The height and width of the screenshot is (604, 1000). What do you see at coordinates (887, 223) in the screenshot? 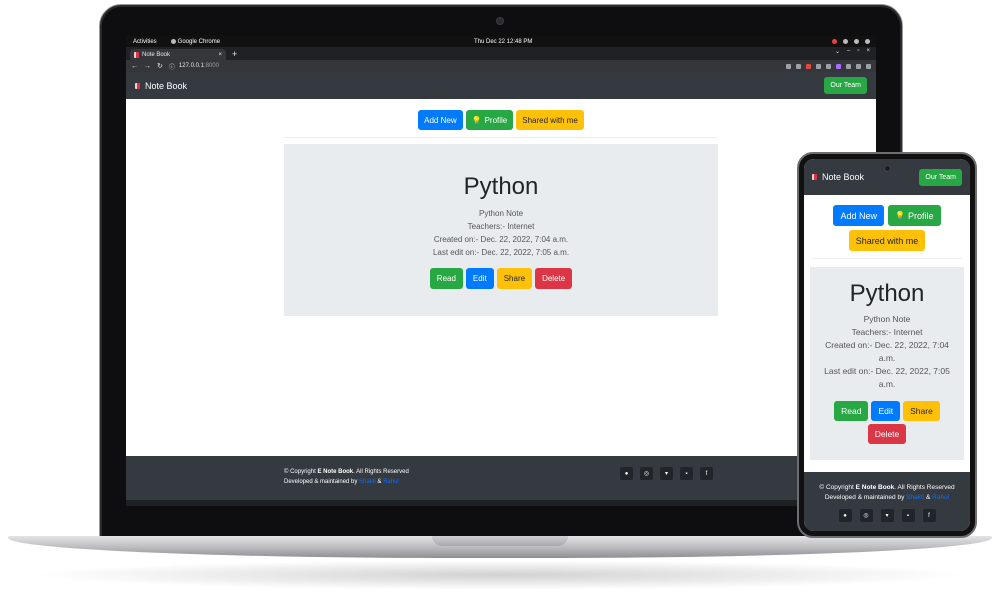
I see `phone-top-actions: Add New 💡 Profile Shared with me` at bounding box center [887, 223].